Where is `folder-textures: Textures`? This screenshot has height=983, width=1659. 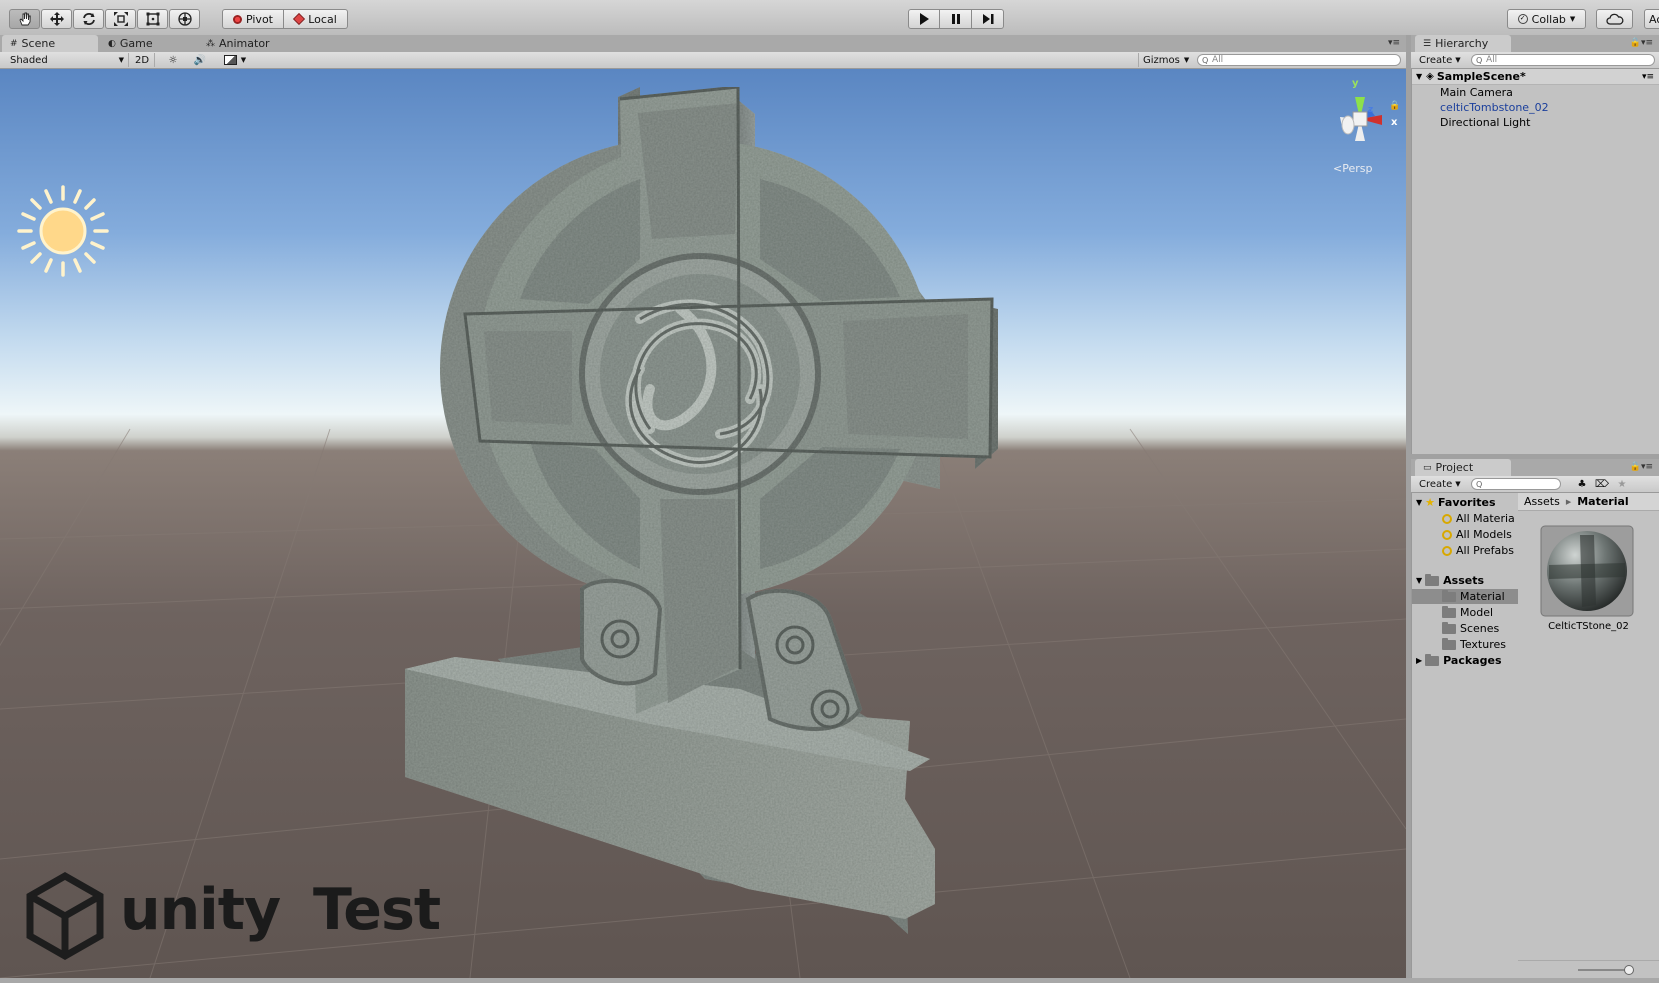
folder-textures: Textures is located at coordinates (1474, 644).